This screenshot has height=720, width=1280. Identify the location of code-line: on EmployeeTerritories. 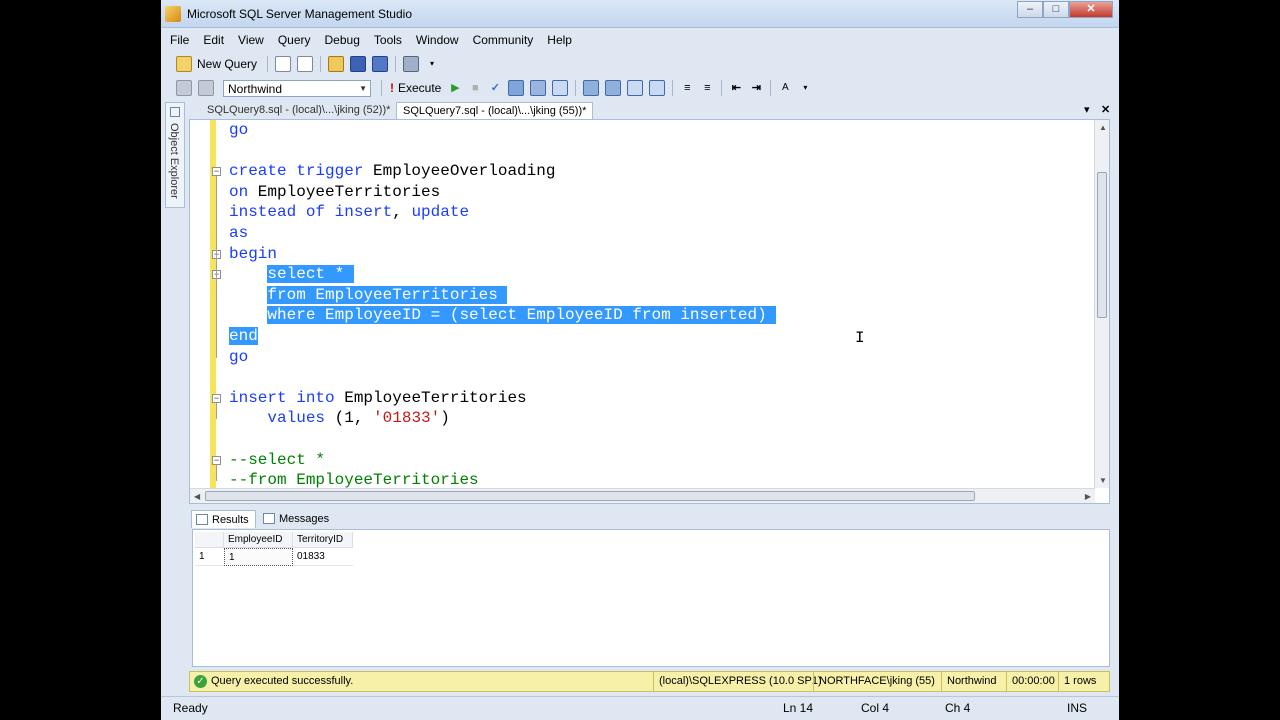
(334, 192).